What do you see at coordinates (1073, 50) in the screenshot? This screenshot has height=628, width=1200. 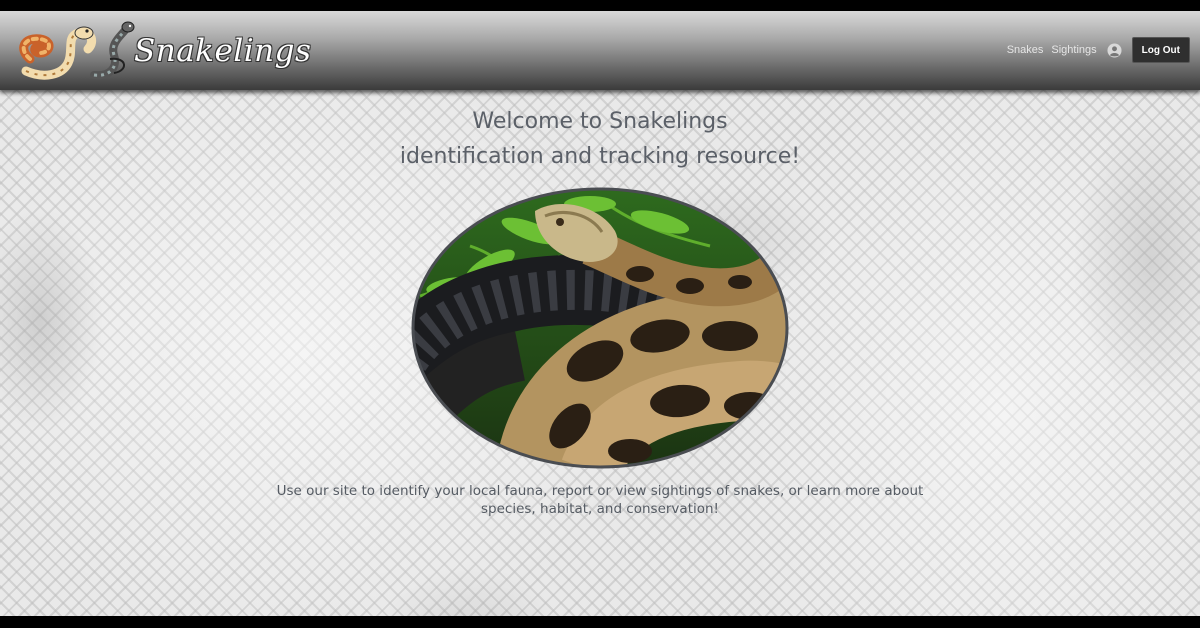 I see `nav-link-sightings: Sightings` at bounding box center [1073, 50].